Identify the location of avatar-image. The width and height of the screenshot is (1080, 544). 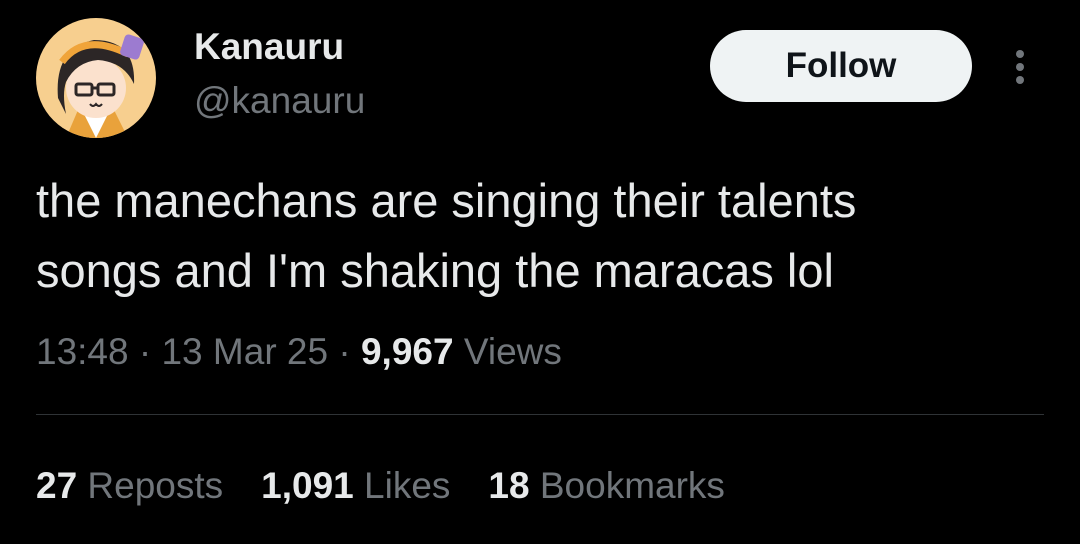
(96, 78).